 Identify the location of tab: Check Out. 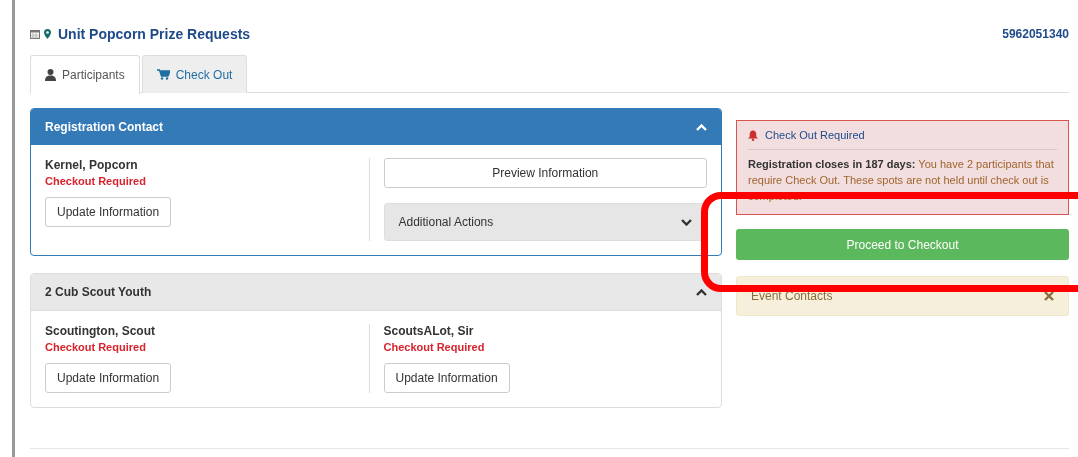
(194, 74).